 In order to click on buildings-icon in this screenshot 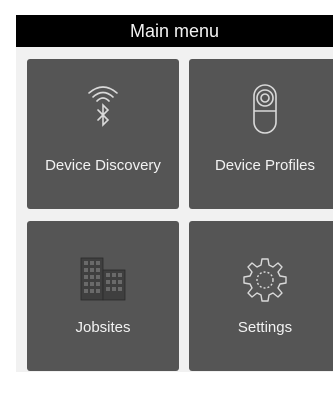, I will do `click(103, 279)`.